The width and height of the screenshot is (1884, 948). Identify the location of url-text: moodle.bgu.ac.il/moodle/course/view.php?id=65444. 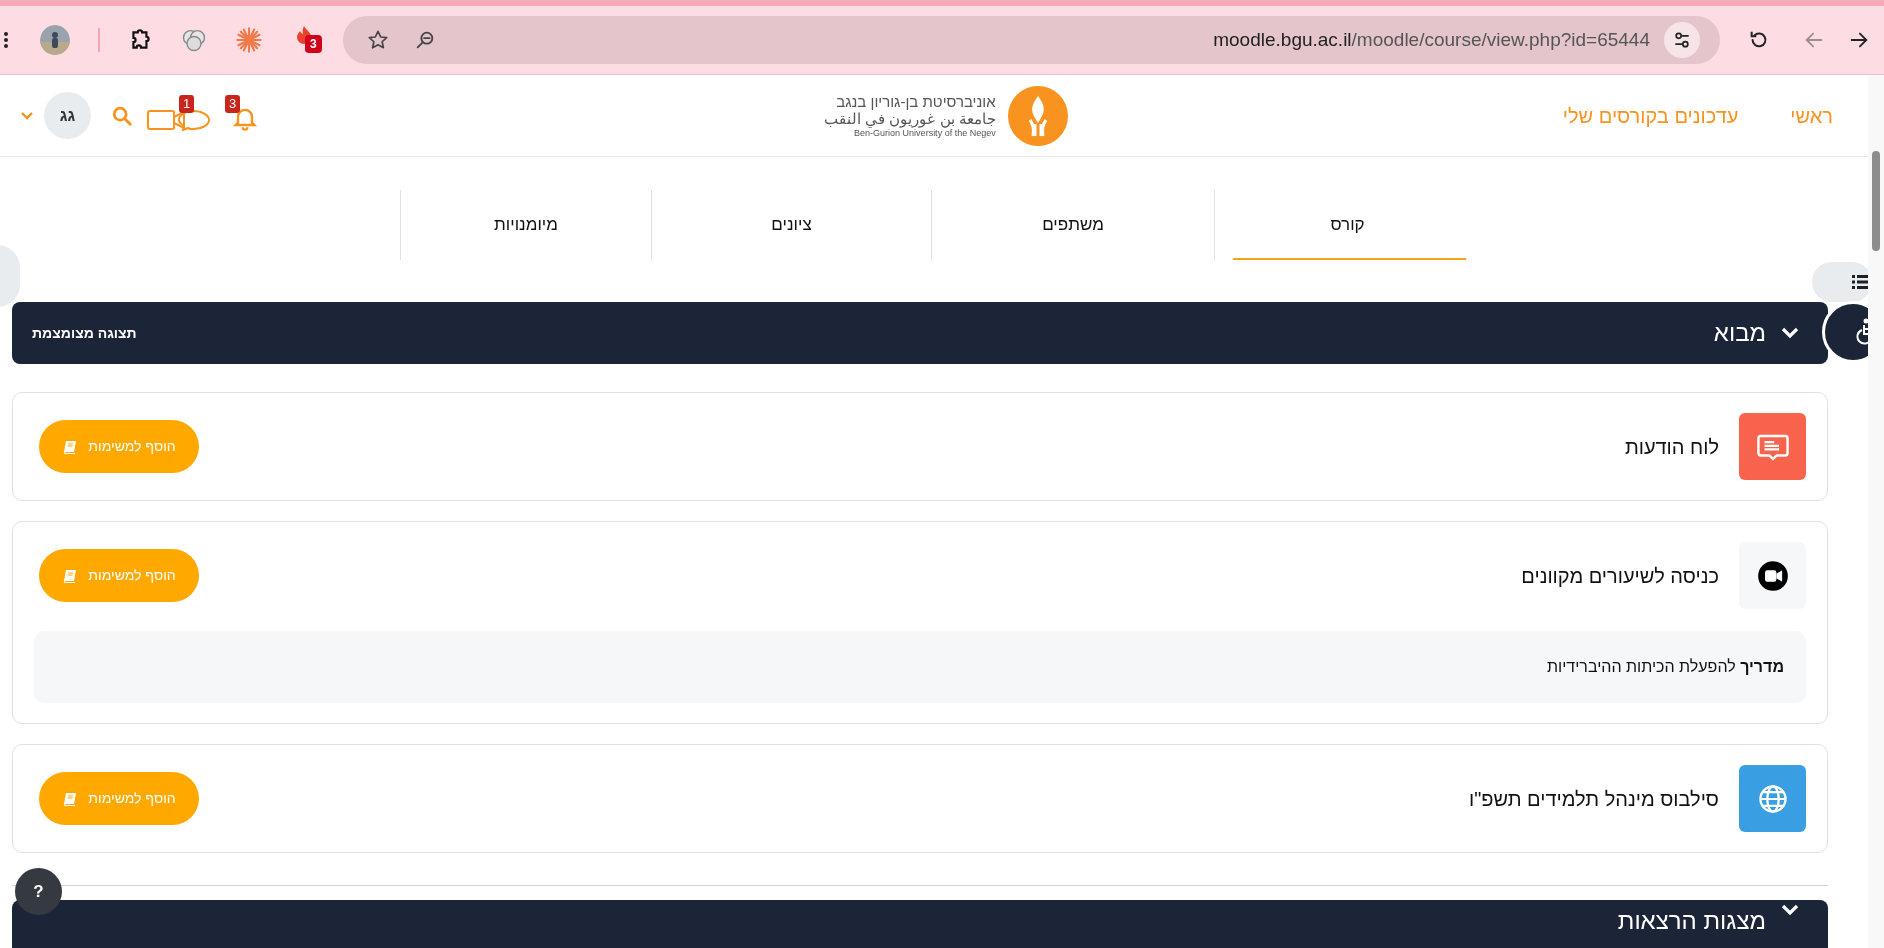
(1431, 40).